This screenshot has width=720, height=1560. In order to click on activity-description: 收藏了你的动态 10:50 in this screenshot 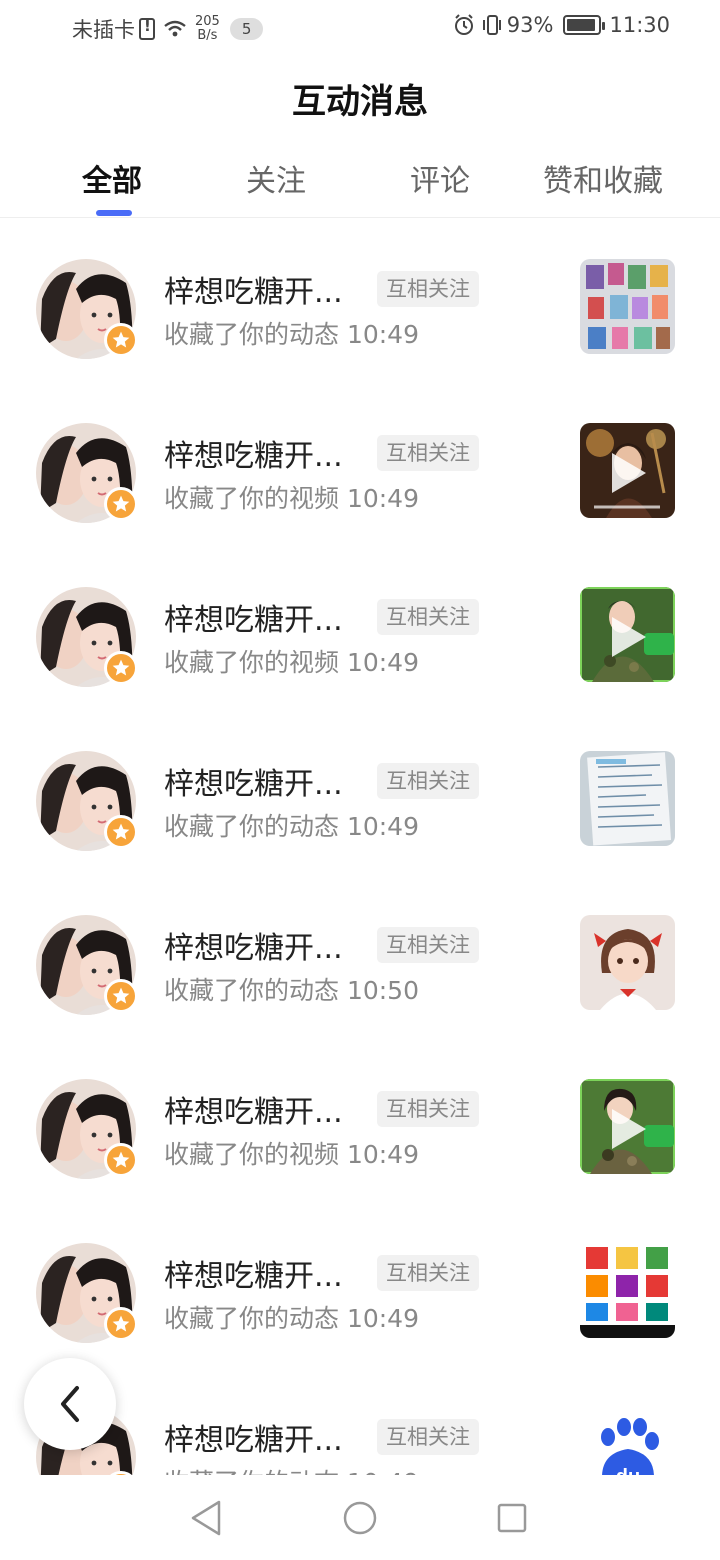, I will do `click(291, 990)`.